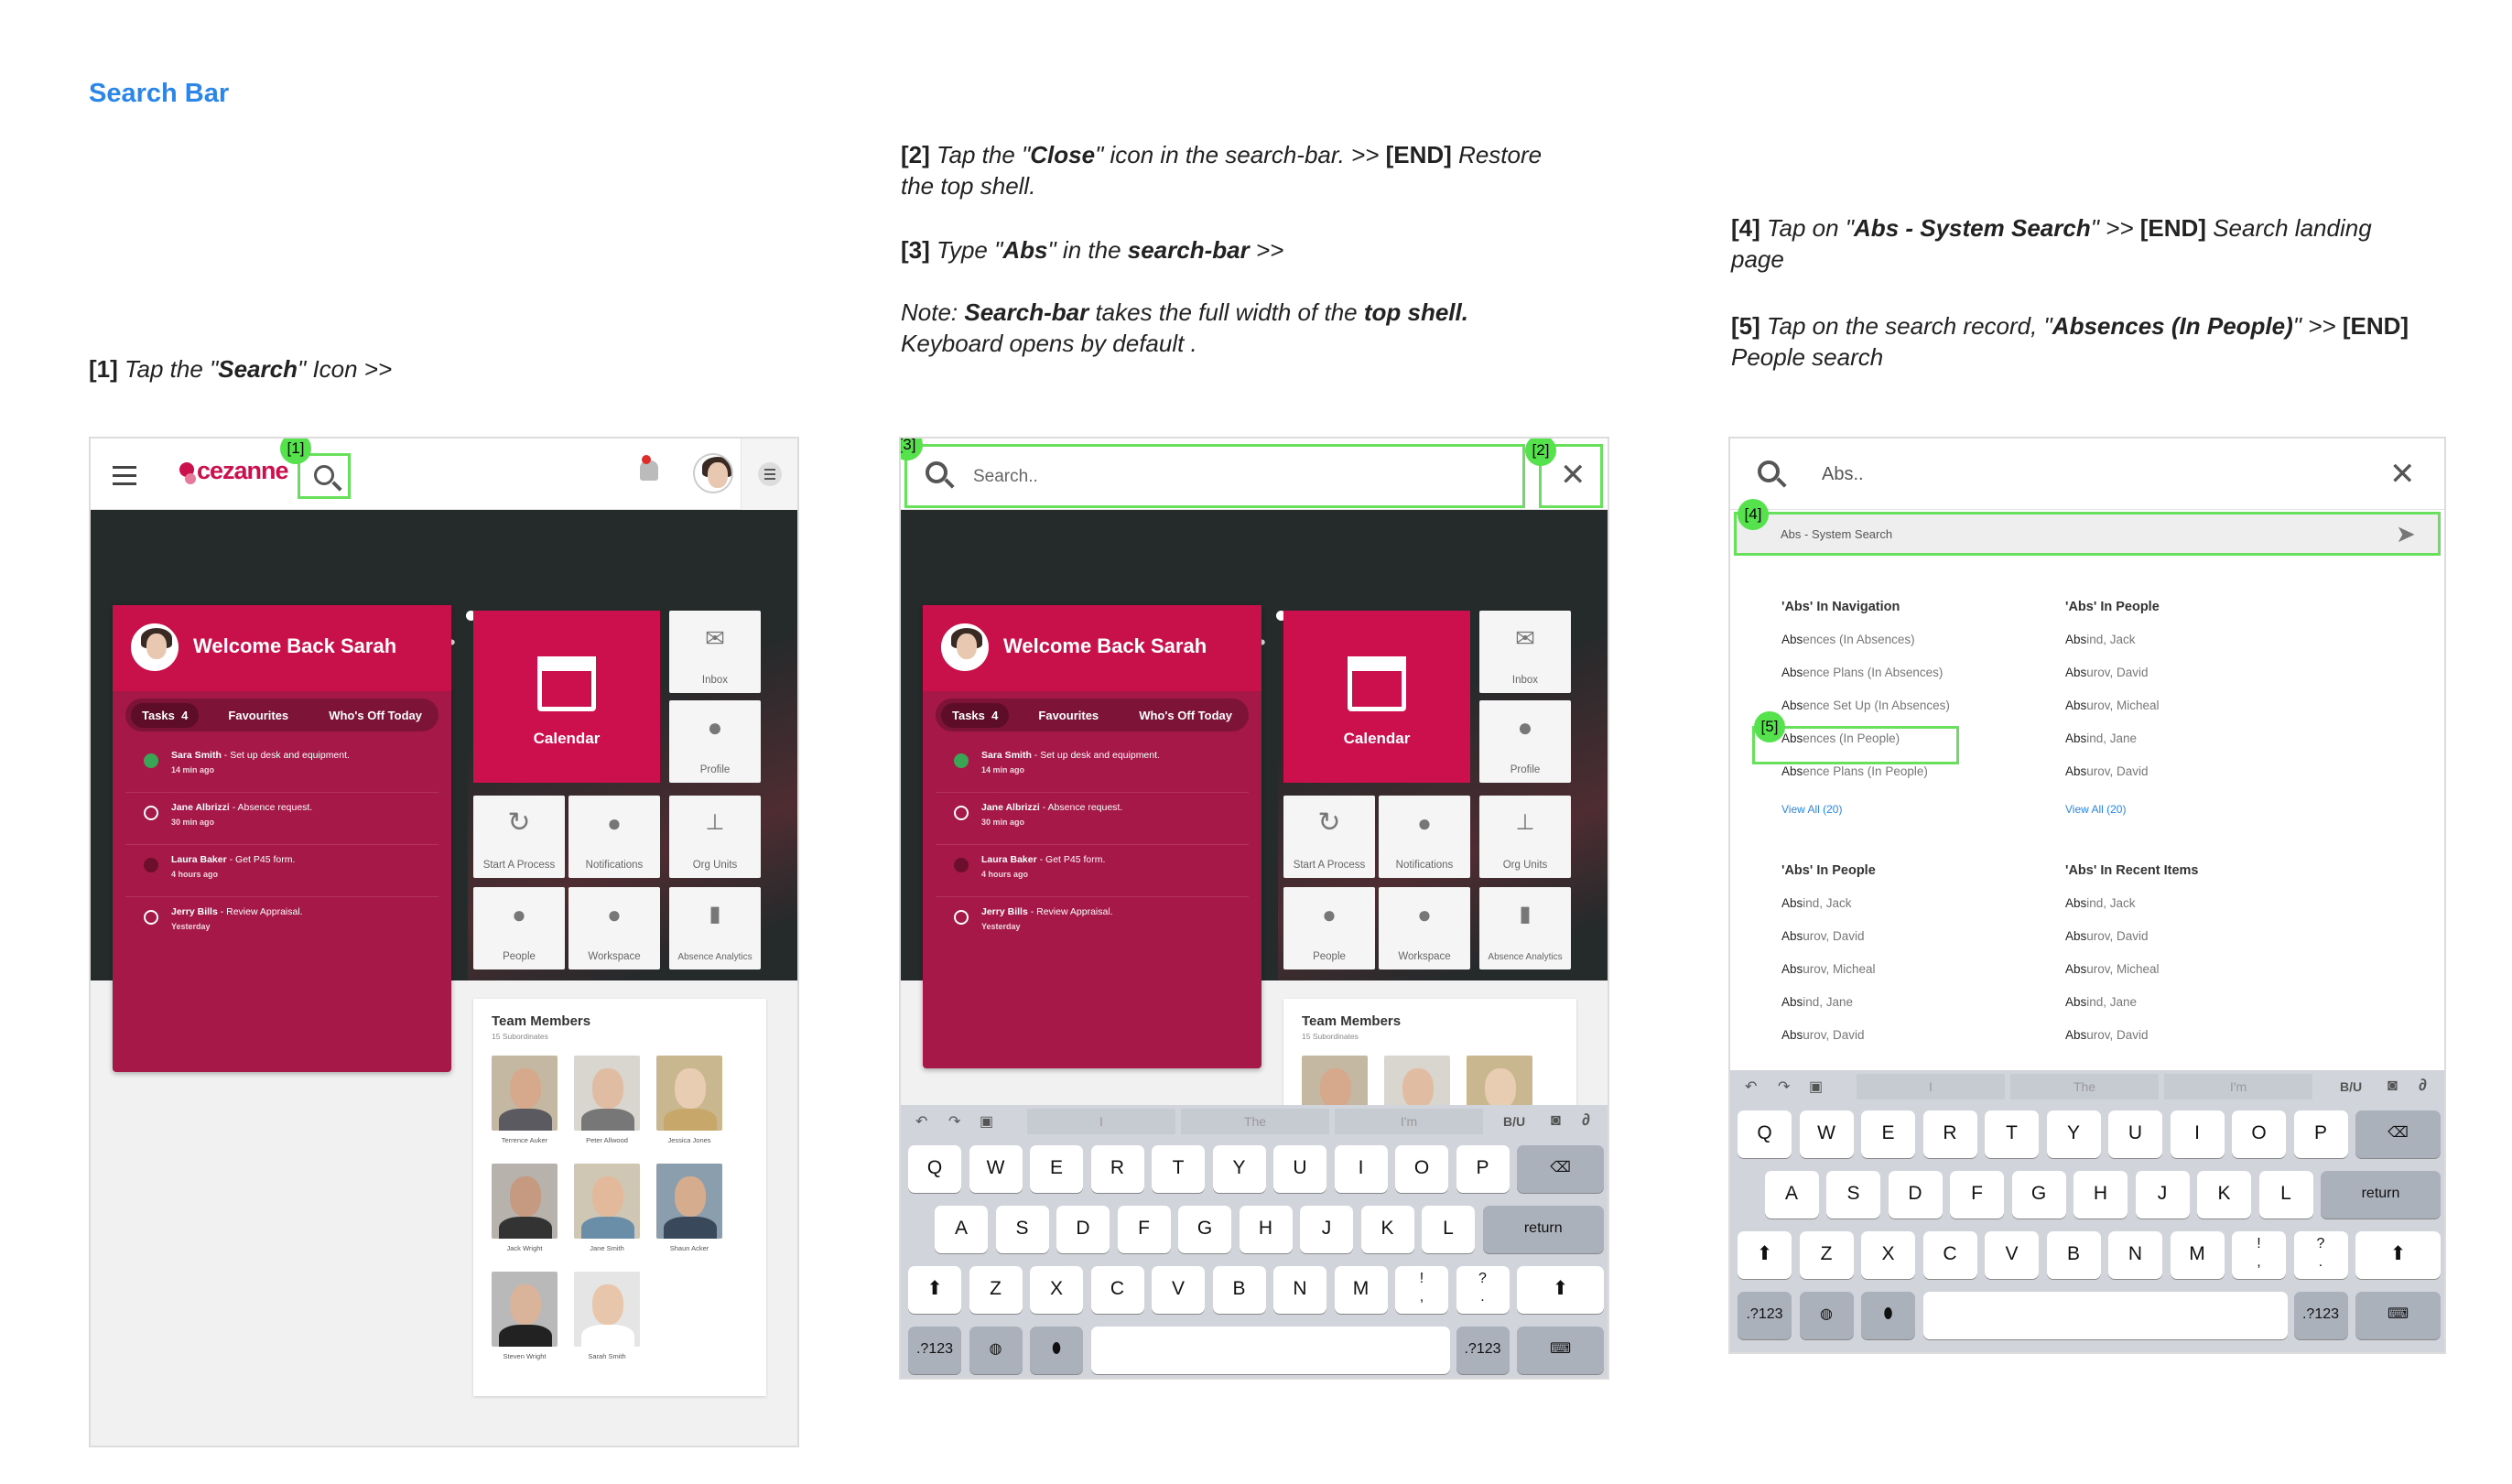  Describe the element at coordinates (2406, 533) in the screenshot. I see `send-icon: ➤` at that location.